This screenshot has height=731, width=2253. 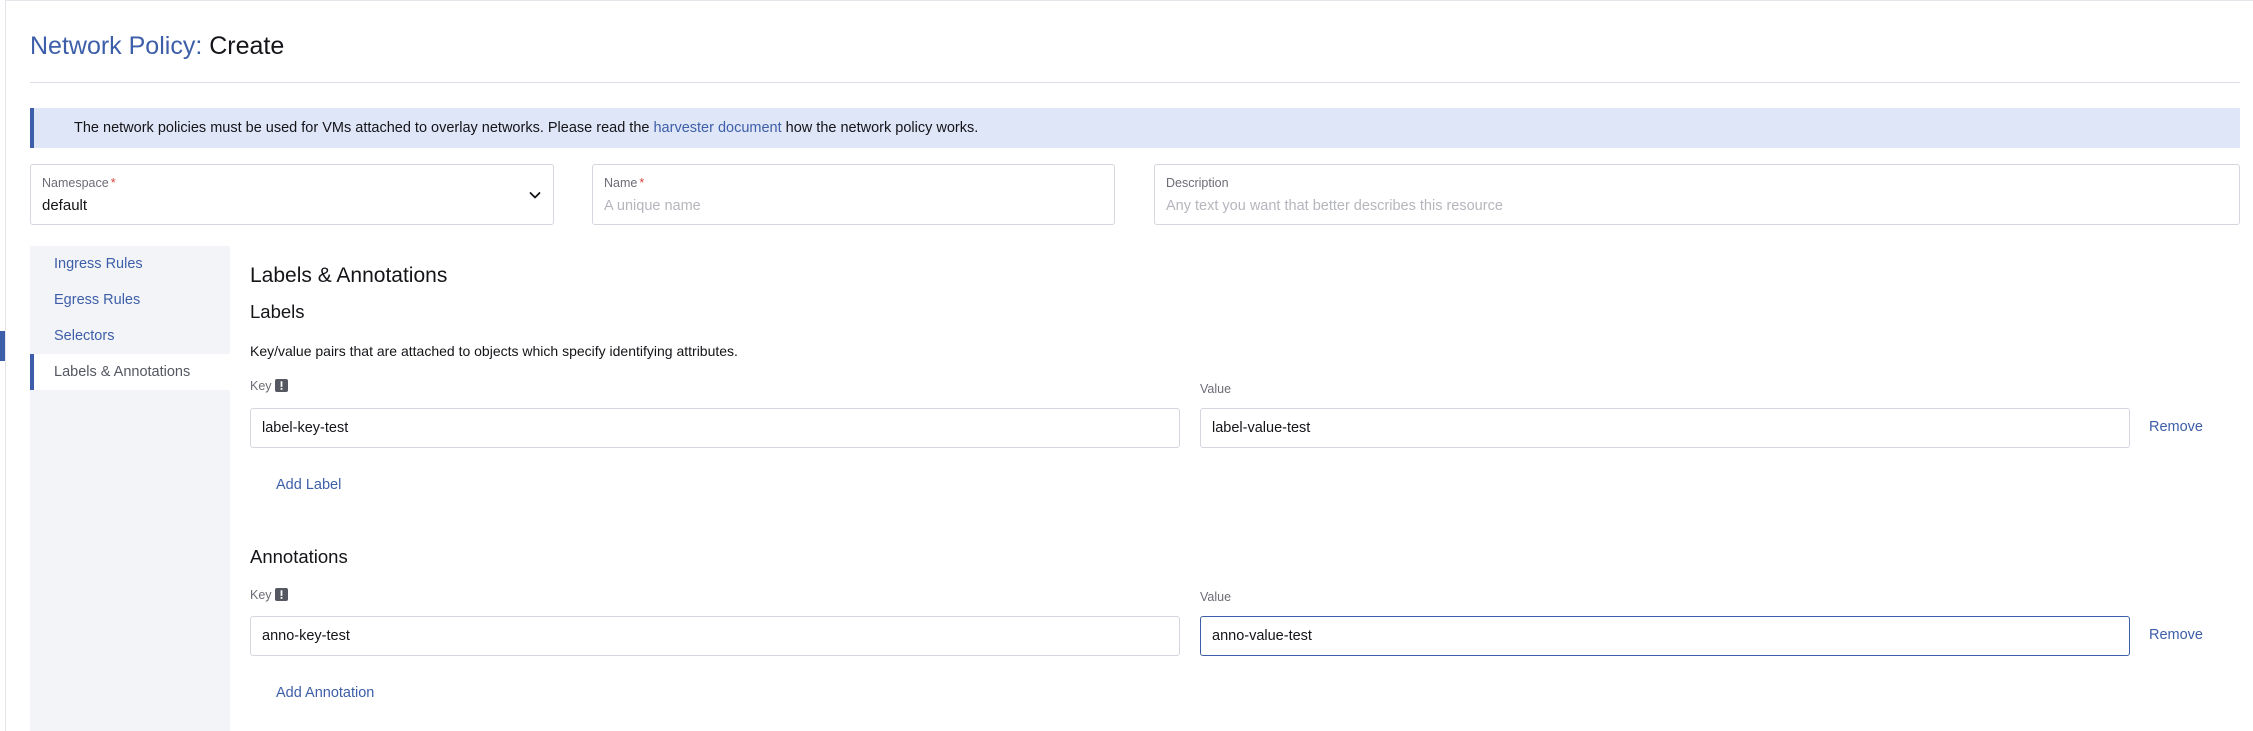 What do you see at coordinates (2176, 427) in the screenshot?
I see `remove-label-button: Remove` at bounding box center [2176, 427].